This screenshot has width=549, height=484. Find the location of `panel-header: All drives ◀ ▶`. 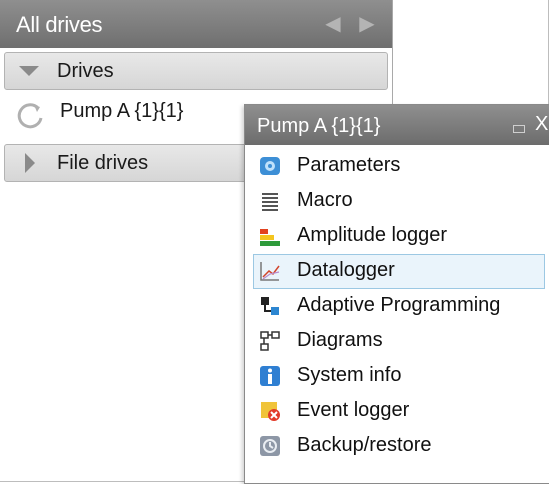

panel-header: All drives ◀ ▶ is located at coordinates (196, 24).